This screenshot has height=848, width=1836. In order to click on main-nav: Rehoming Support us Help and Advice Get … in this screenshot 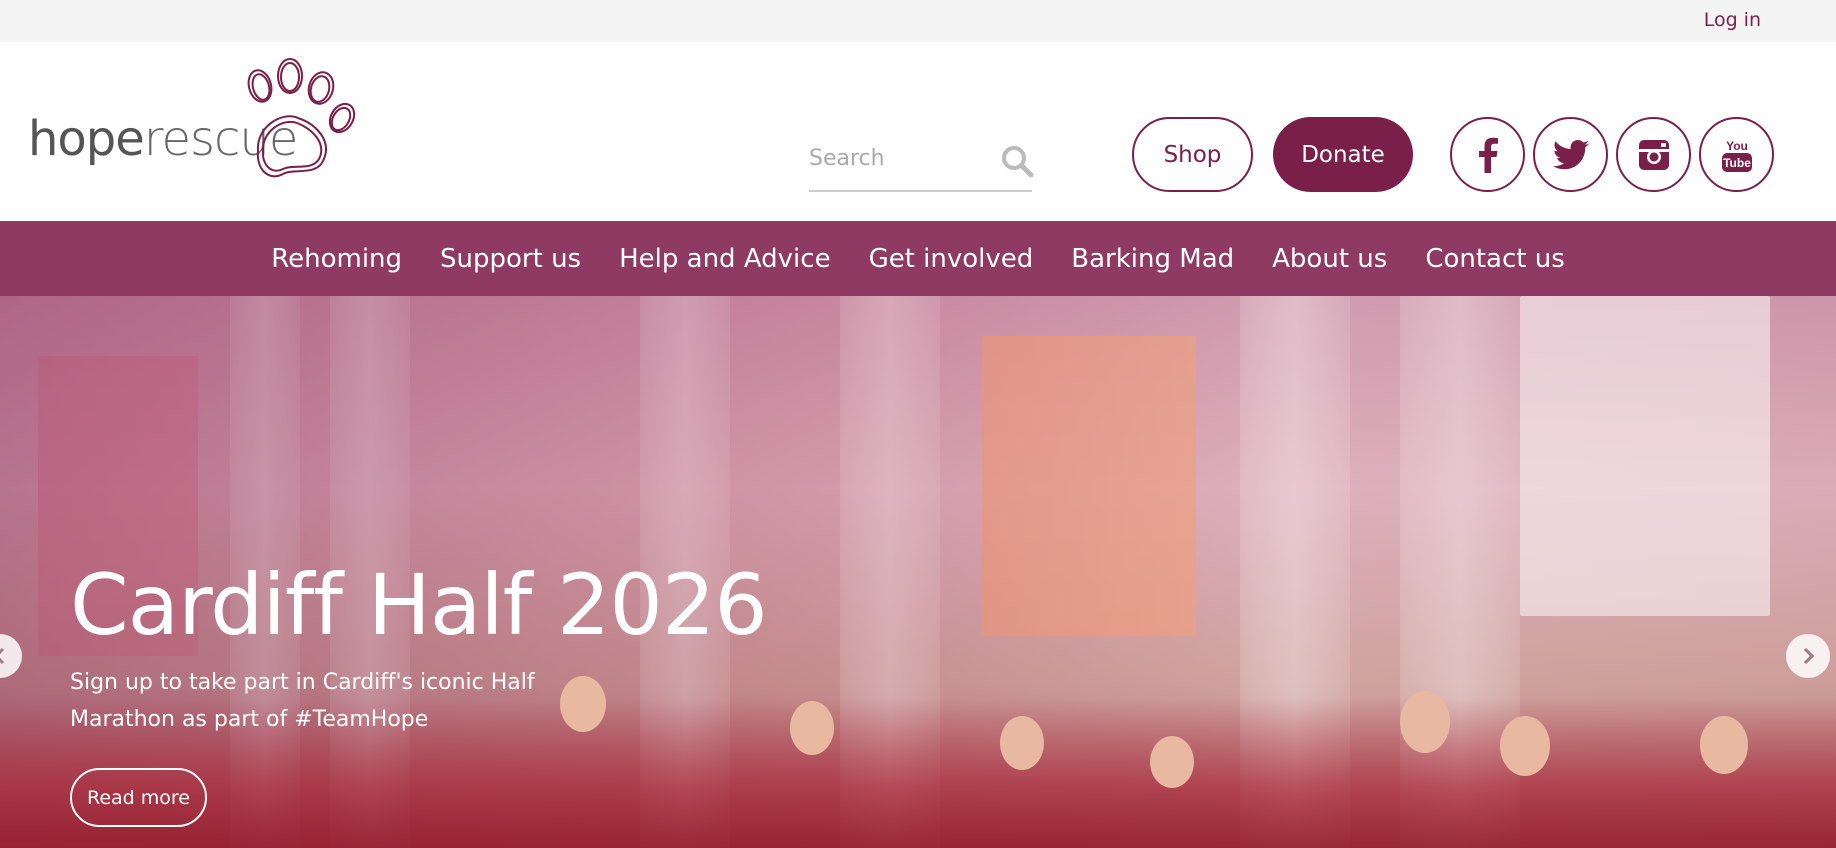, I will do `click(918, 258)`.